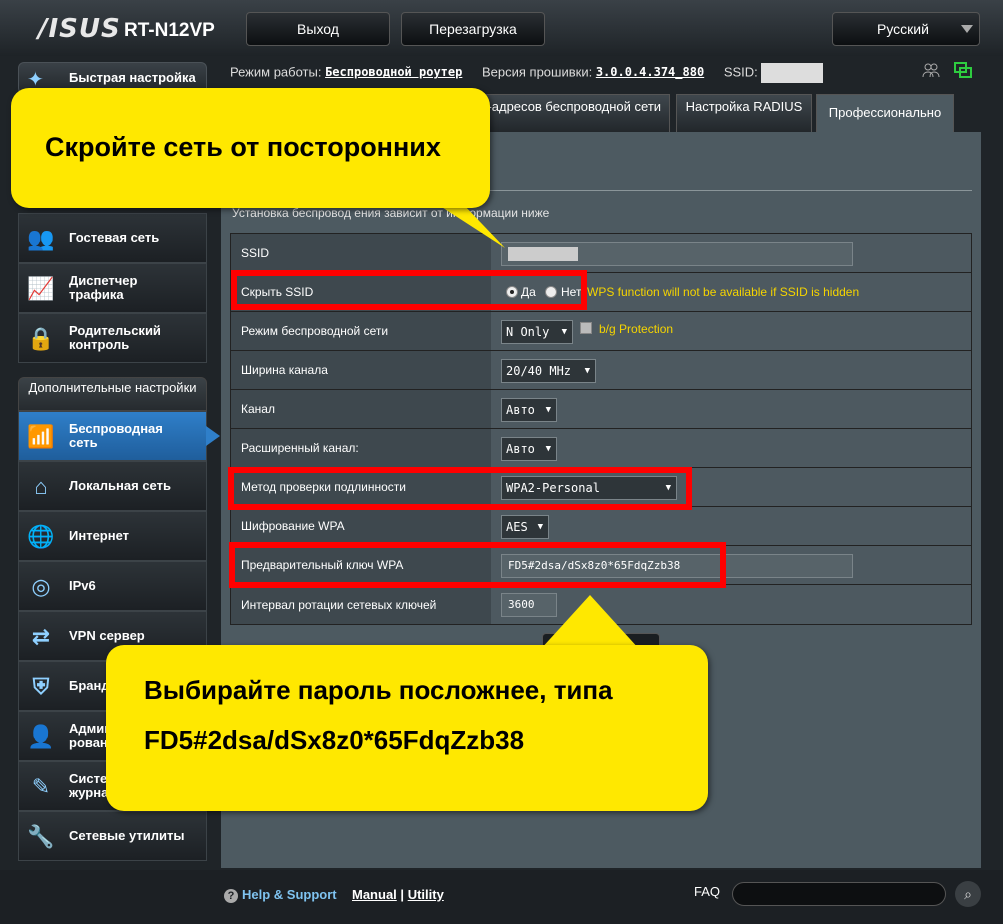 Image resolution: width=1003 pixels, height=924 pixels. What do you see at coordinates (41, 786) in the screenshot?
I see `system-log-icon: ✎` at bounding box center [41, 786].